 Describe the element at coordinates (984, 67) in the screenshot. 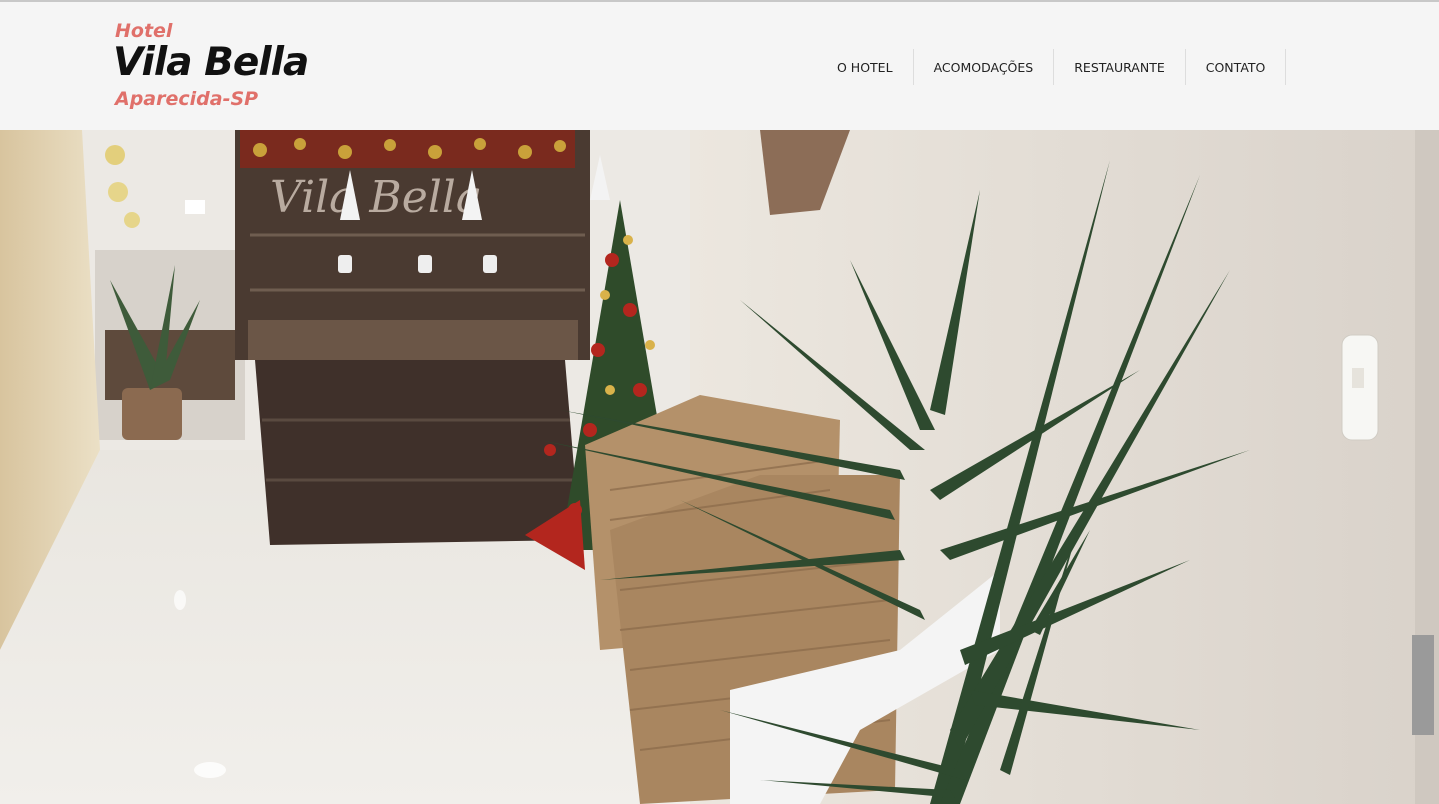

I see `nav-item-acomodacoes: ACOMODAÇÕES` at that location.